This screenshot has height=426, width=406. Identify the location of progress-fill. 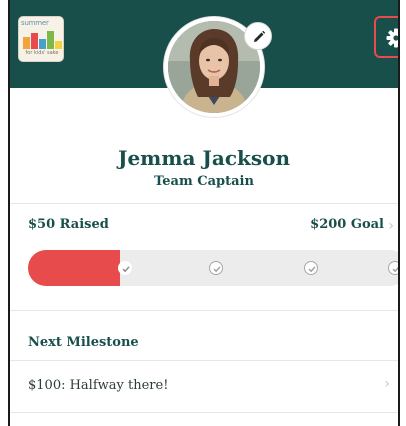
(74, 268).